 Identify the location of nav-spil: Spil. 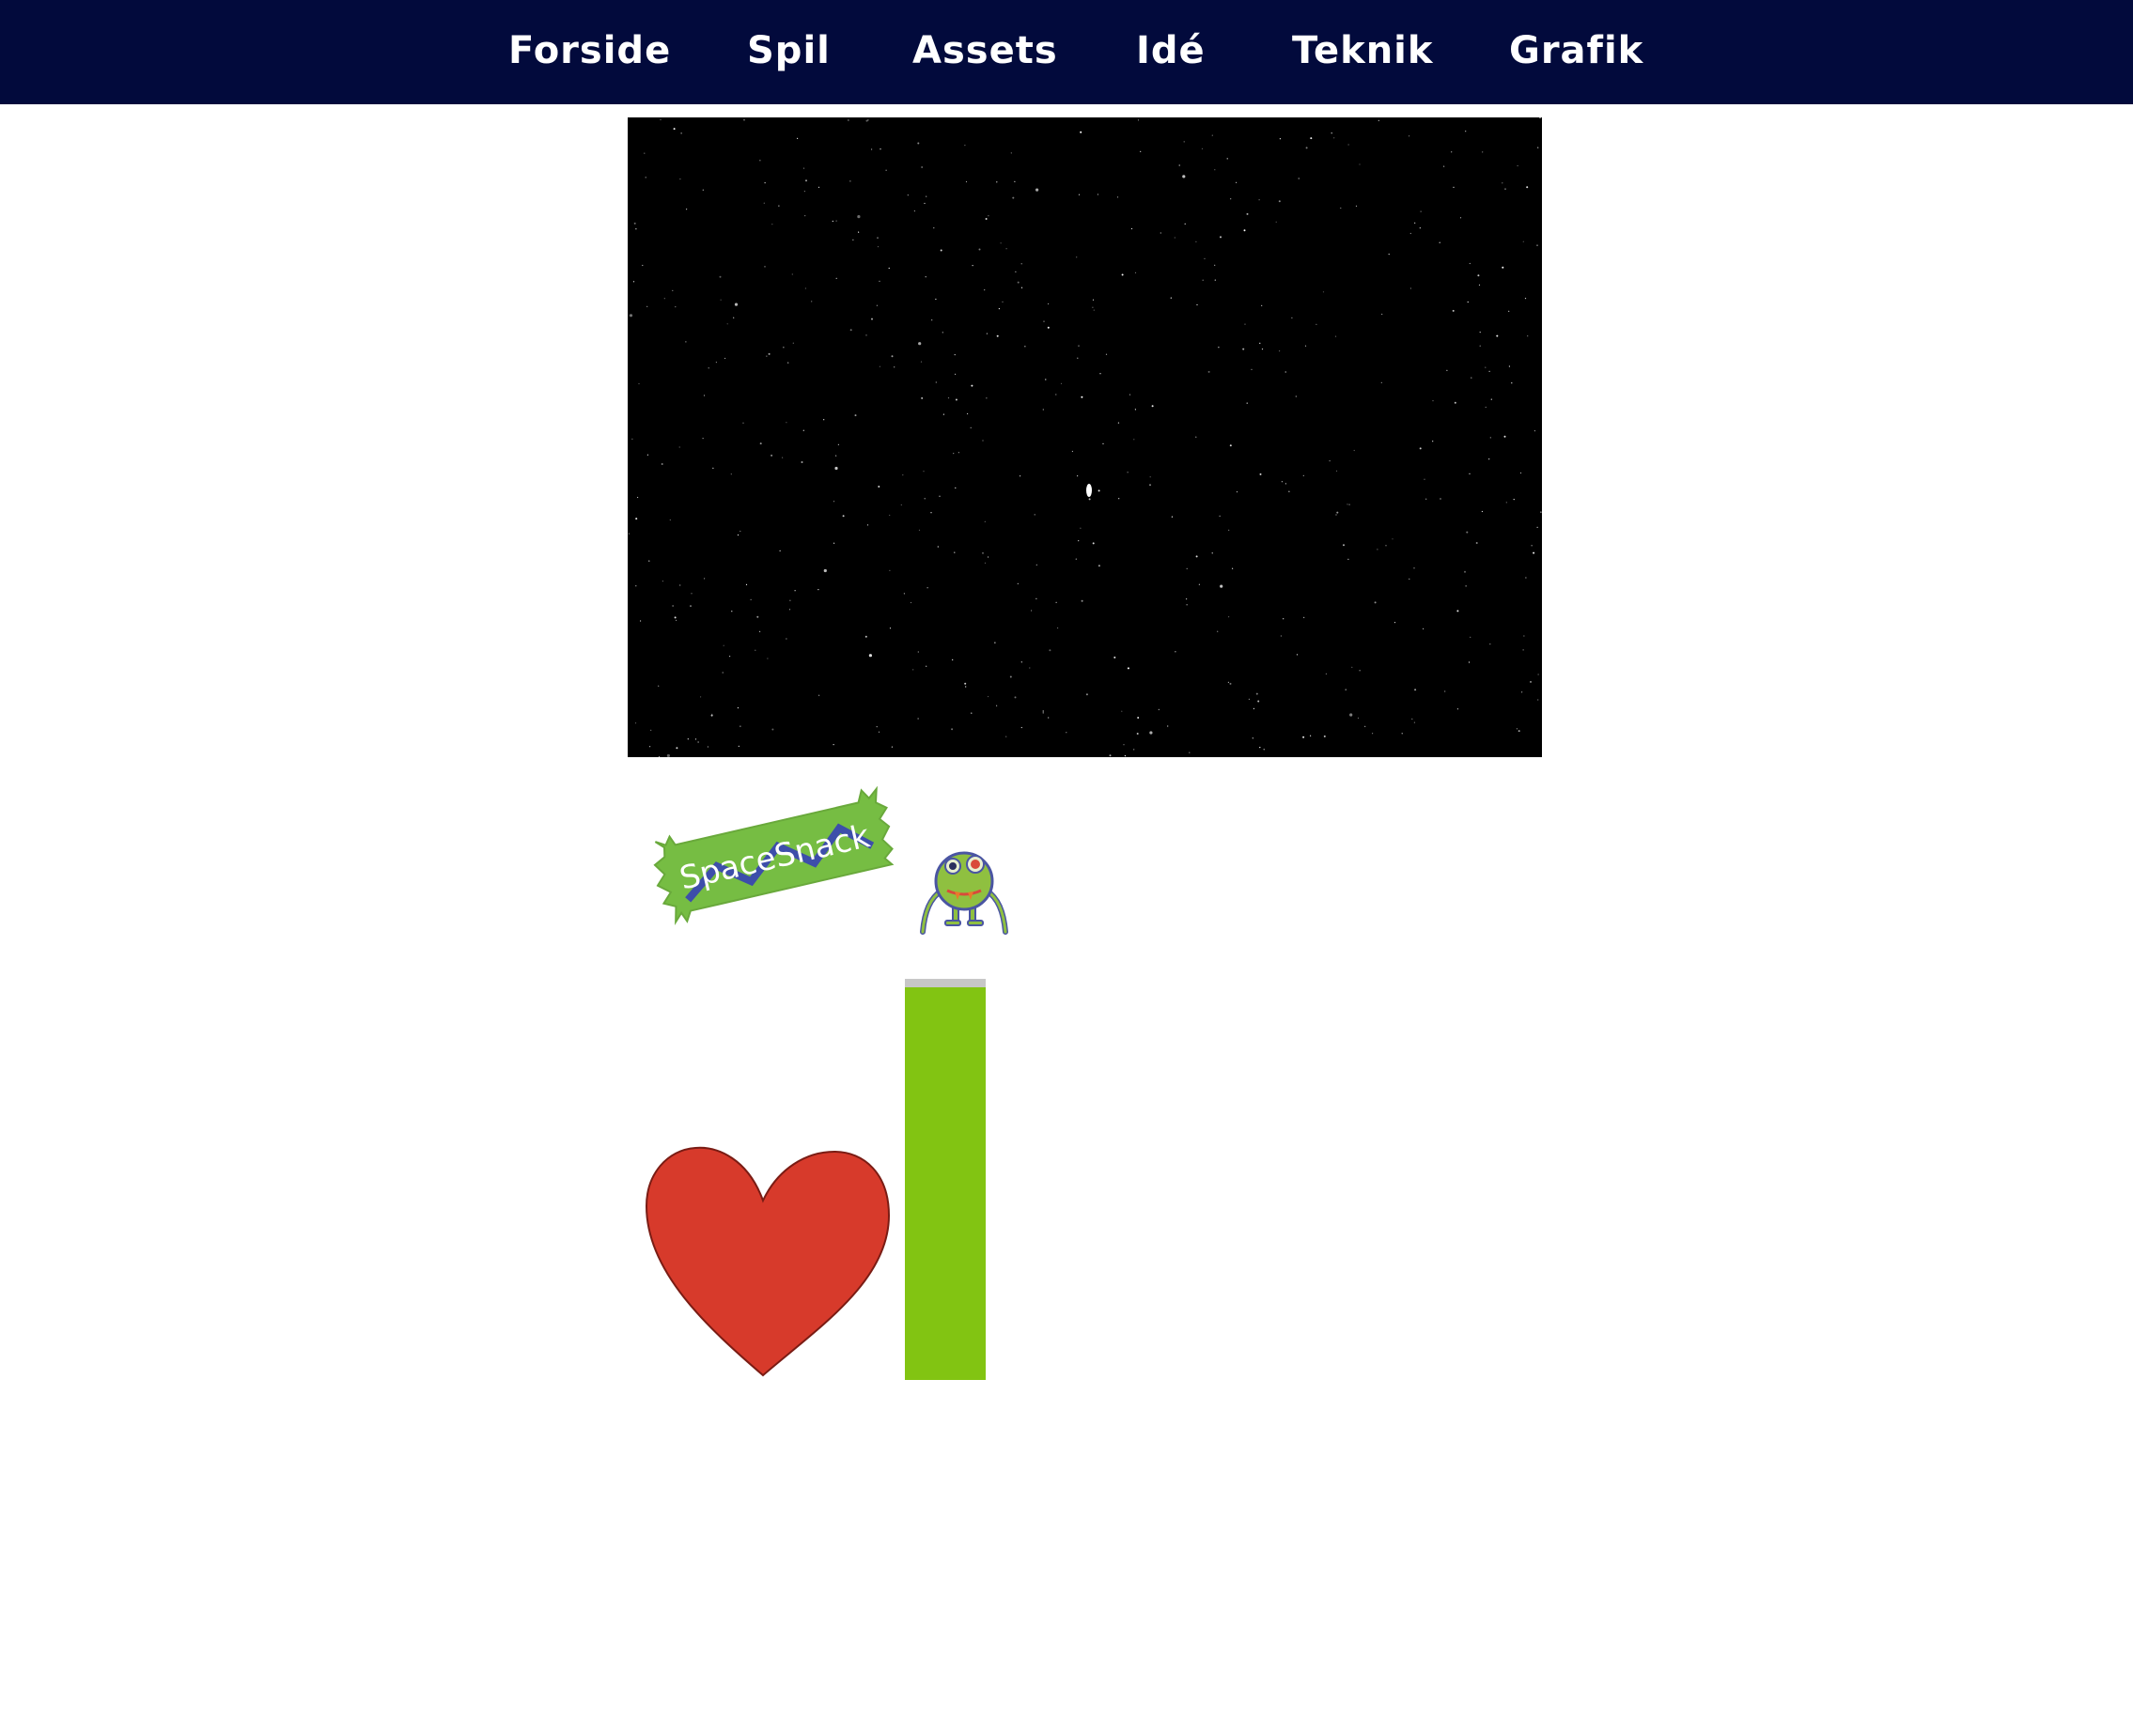
(789, 50).